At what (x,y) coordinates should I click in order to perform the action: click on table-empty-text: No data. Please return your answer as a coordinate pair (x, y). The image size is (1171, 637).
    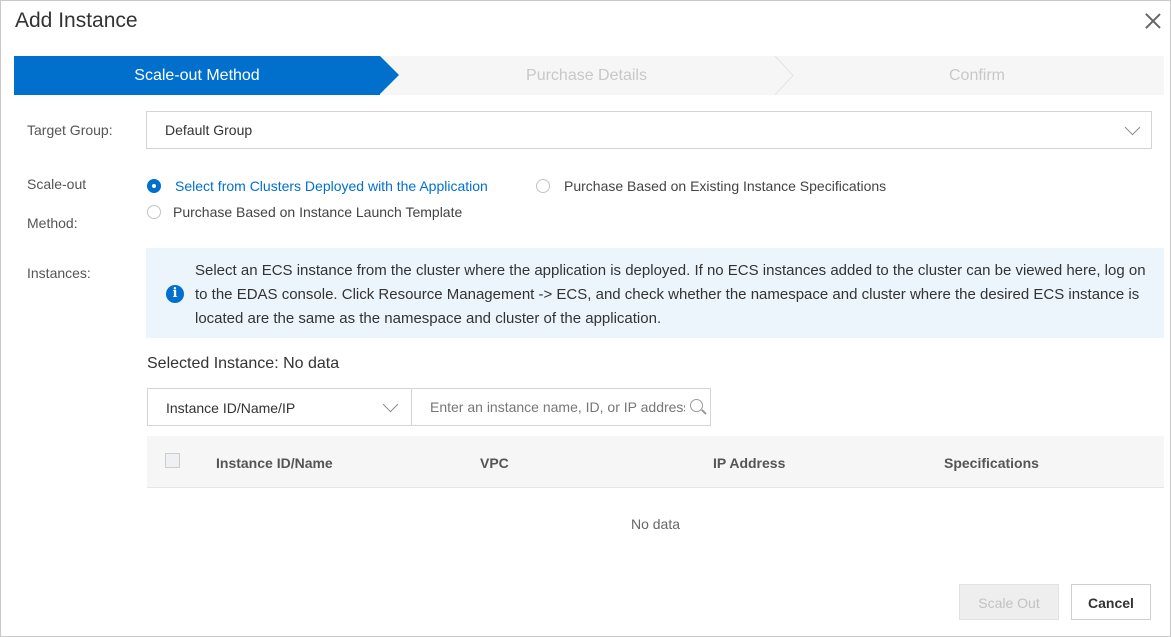
    Looking at the image, I should click on (655, 524).